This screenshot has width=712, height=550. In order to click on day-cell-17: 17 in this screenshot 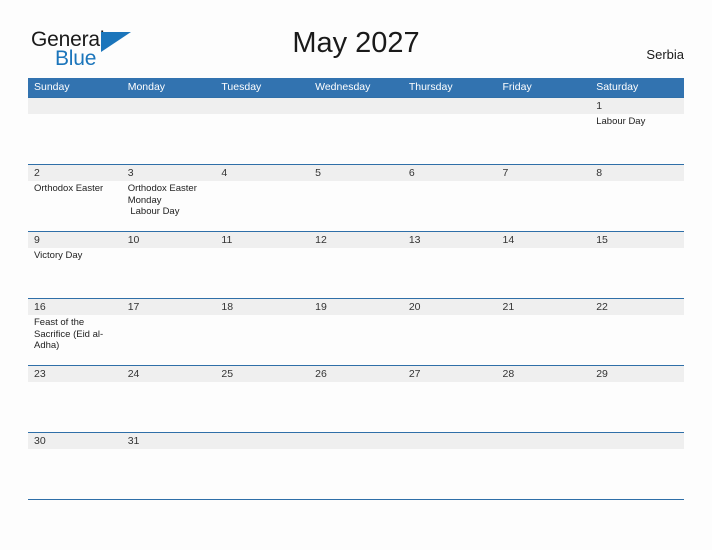, I will do `click(169, 331)`.